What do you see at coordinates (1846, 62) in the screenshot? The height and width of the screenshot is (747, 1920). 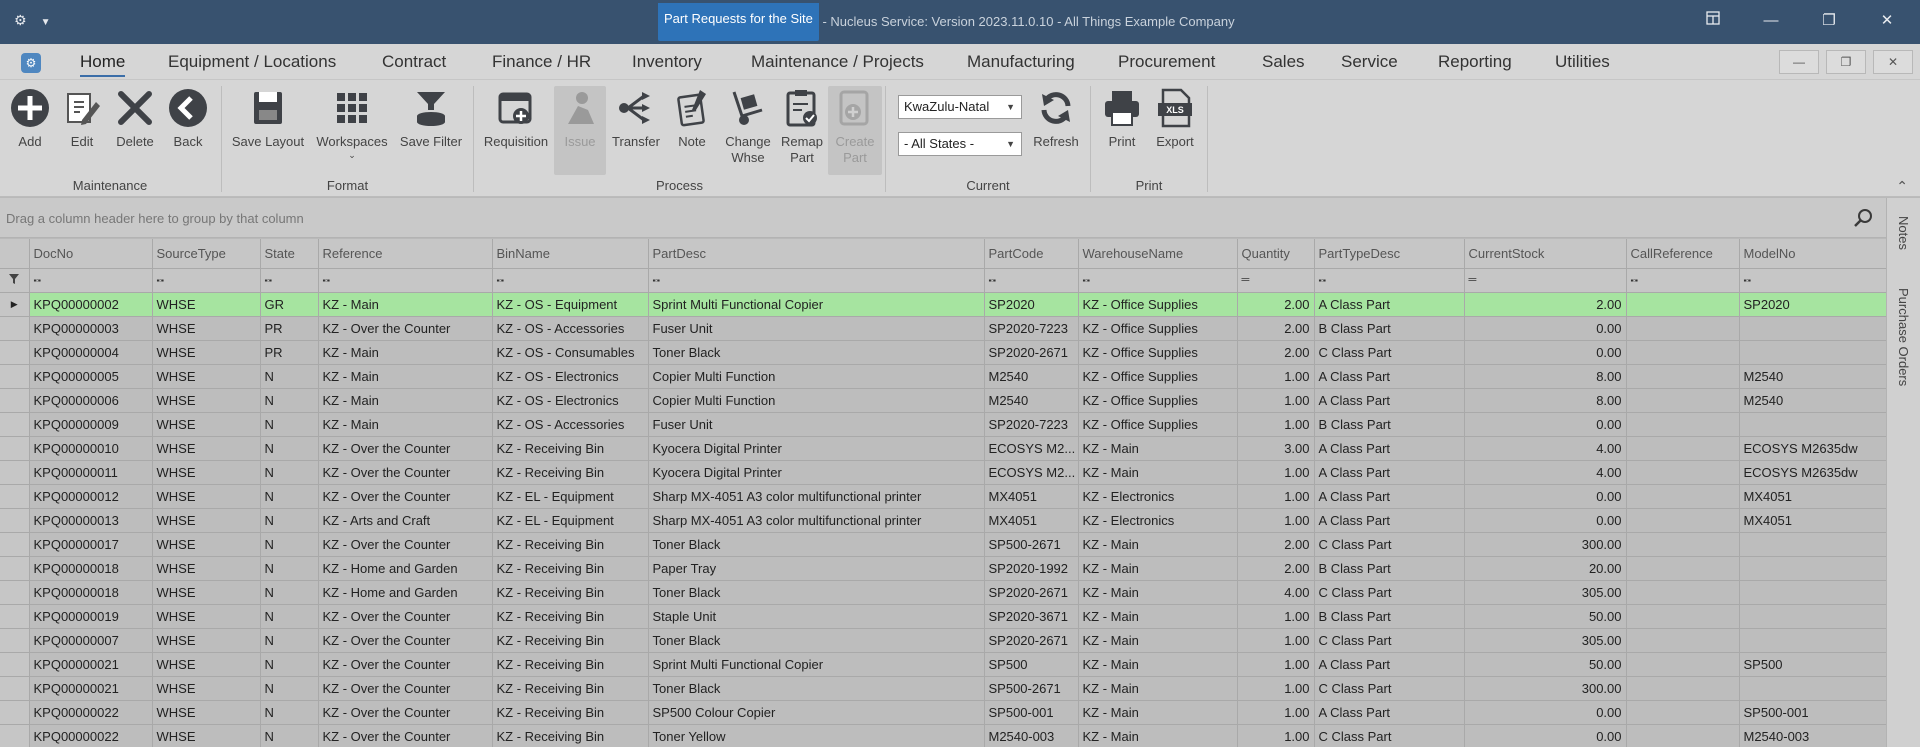 I see `mdi-restore-button: ❐` at bounding box center [1846, 62].